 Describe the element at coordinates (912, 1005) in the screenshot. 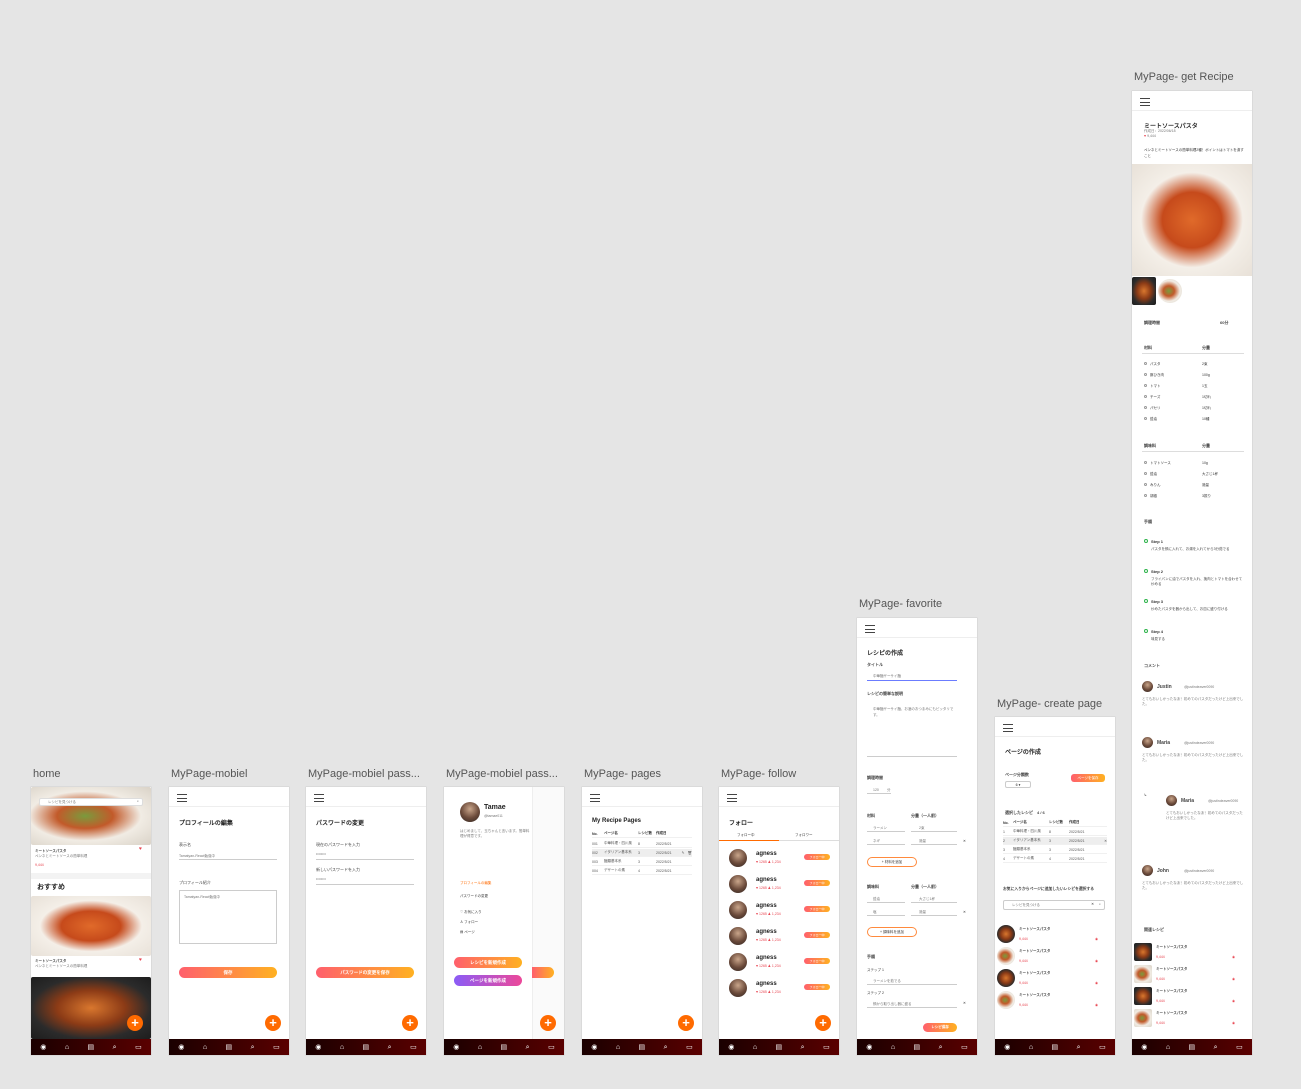

I see `step2-field` at that location.